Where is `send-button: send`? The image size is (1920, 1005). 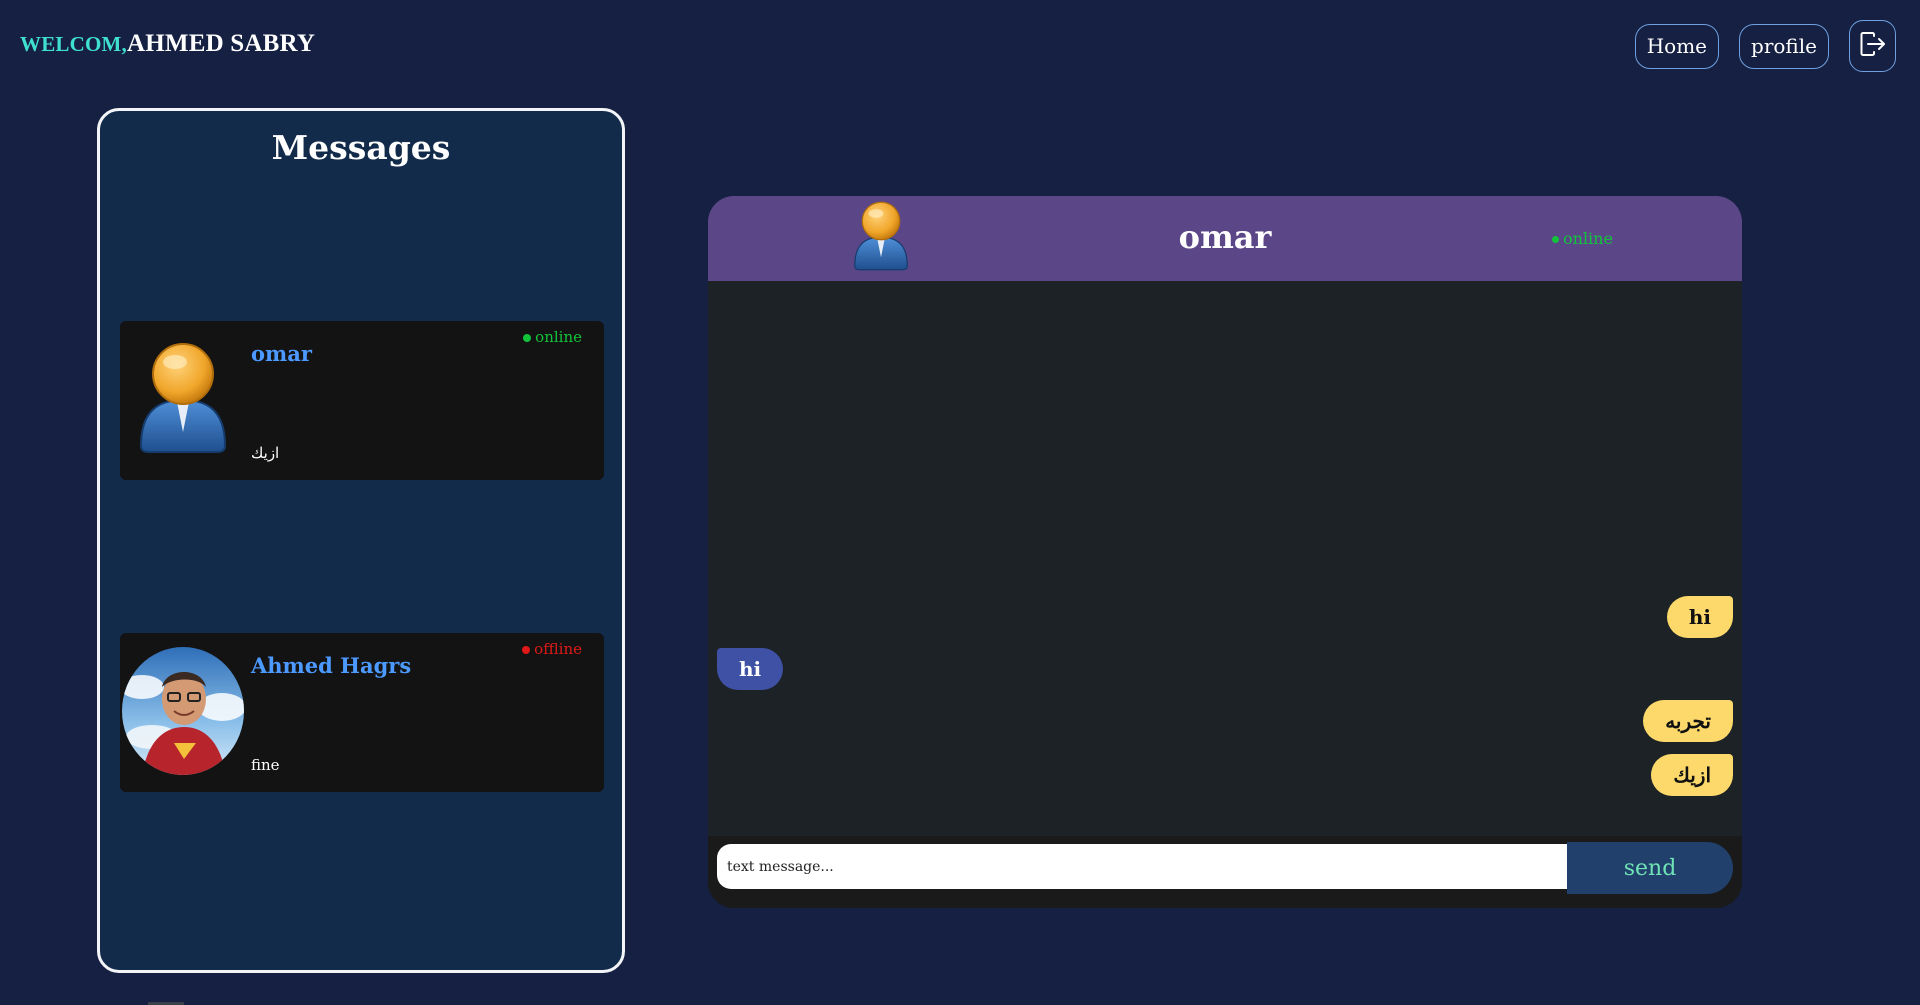 send-button: send is located at coordinates (1650, 868).